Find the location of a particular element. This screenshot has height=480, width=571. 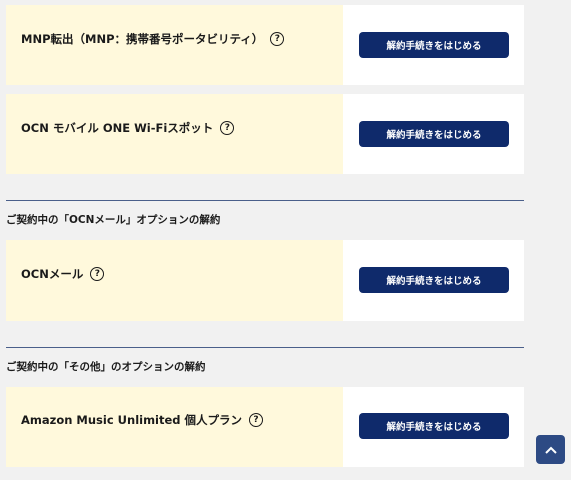

option-label-wifi-spot: OCN モバイル ONE Wi-Fiスポット ? is located at coordinates (128, 128).